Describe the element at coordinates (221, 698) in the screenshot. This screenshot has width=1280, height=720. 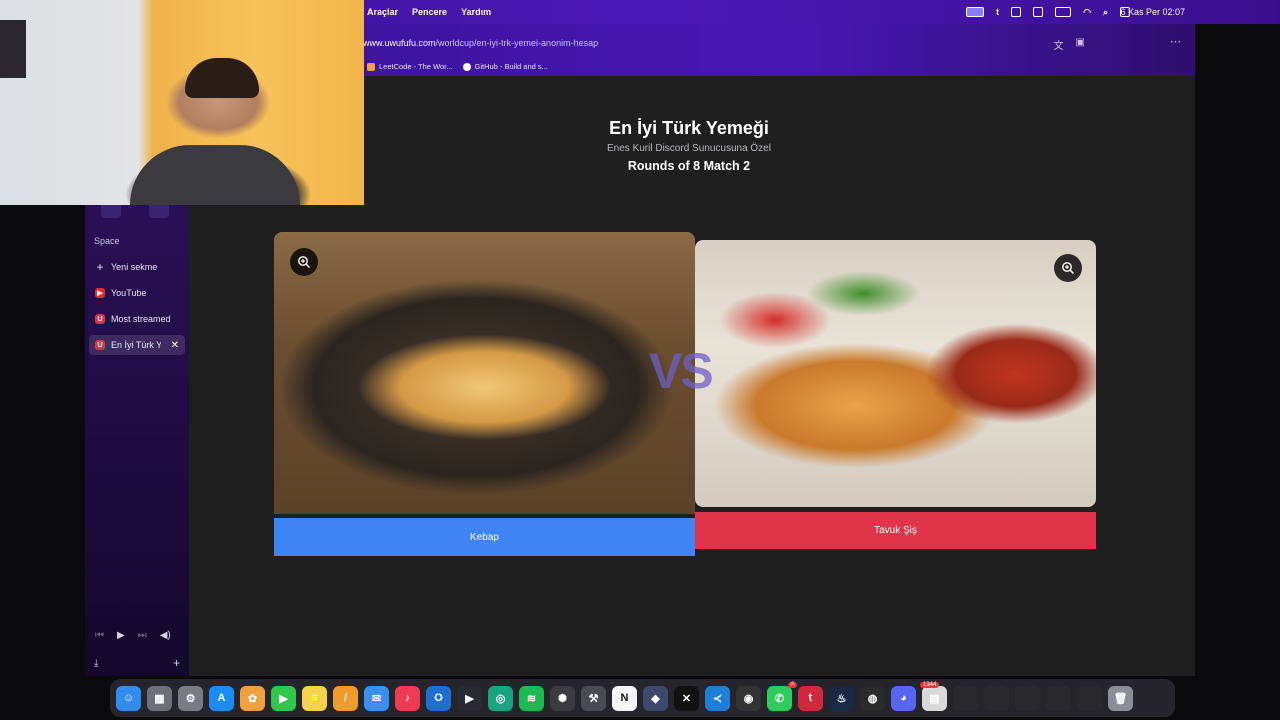
I see `app-store-icon: A` at that location.